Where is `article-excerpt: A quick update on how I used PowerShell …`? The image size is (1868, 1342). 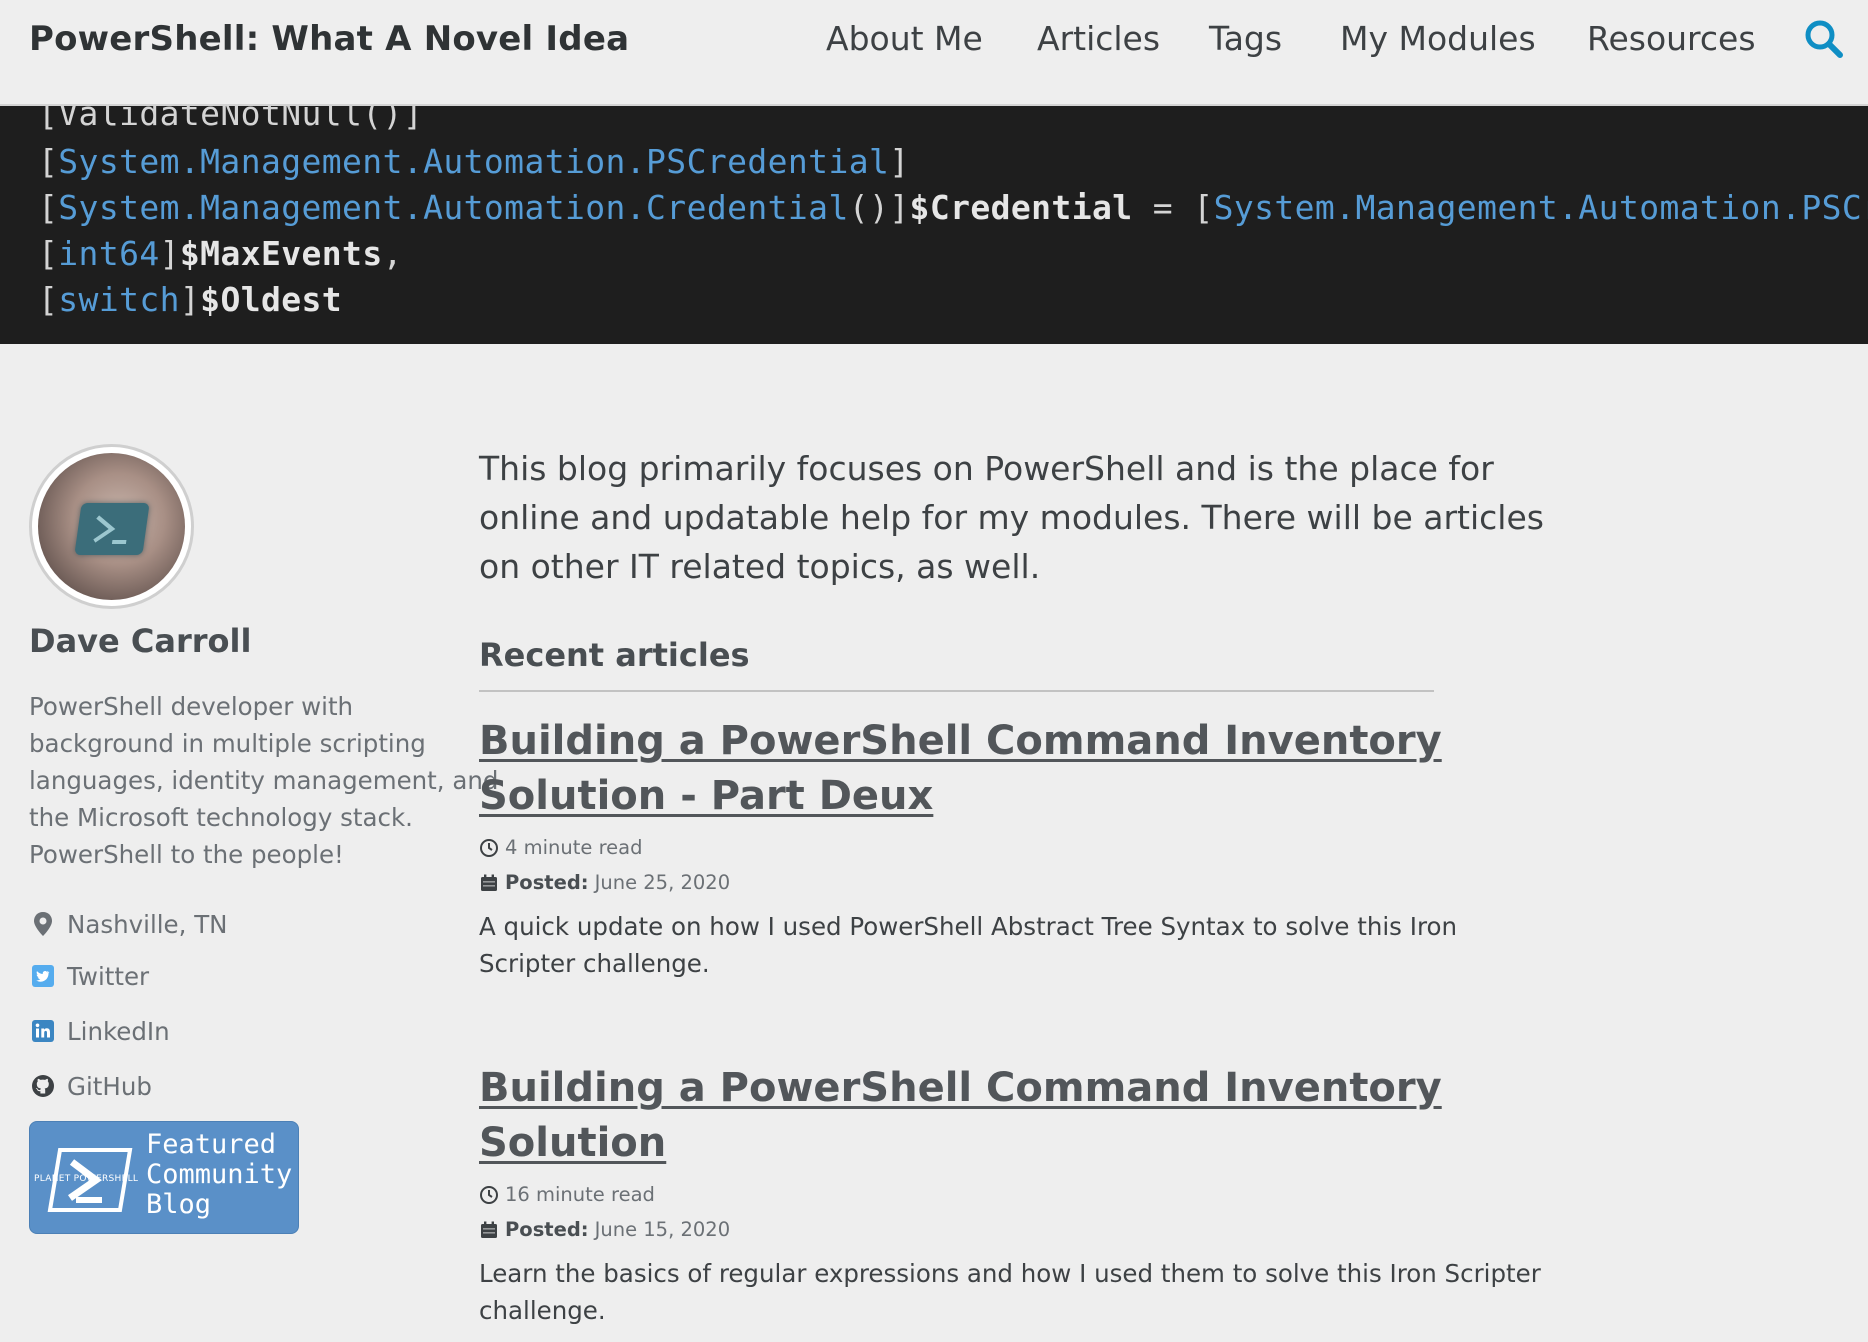
article-excerpt: A quick update on how I used PowerShell … is located at coordinates (968, 945).